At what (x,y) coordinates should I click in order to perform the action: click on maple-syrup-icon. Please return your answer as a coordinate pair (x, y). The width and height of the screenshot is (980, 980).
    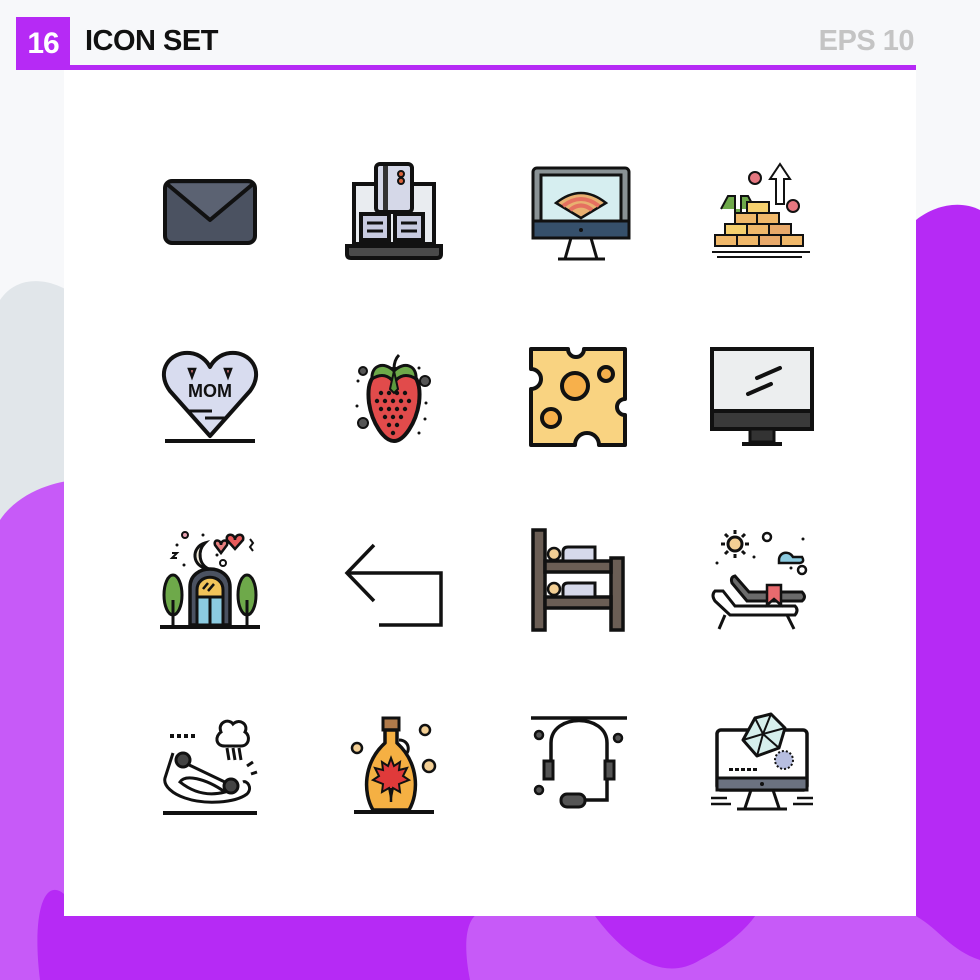
    Looking at the image, I should click on (393, 765).